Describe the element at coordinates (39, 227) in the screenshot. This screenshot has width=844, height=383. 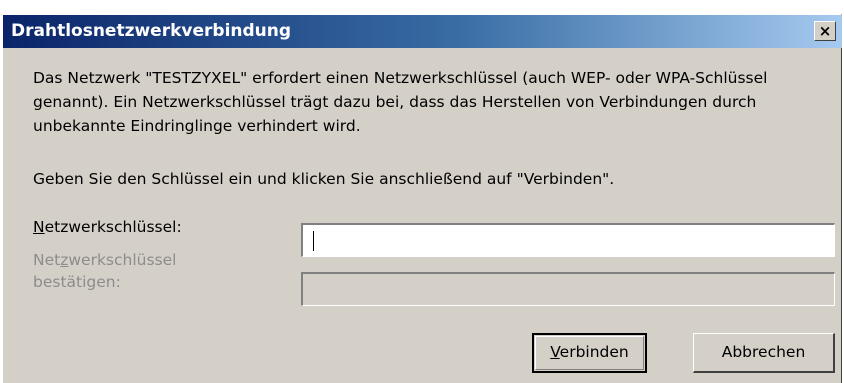
I see `network-key-label-mnemonic: N` at that location.